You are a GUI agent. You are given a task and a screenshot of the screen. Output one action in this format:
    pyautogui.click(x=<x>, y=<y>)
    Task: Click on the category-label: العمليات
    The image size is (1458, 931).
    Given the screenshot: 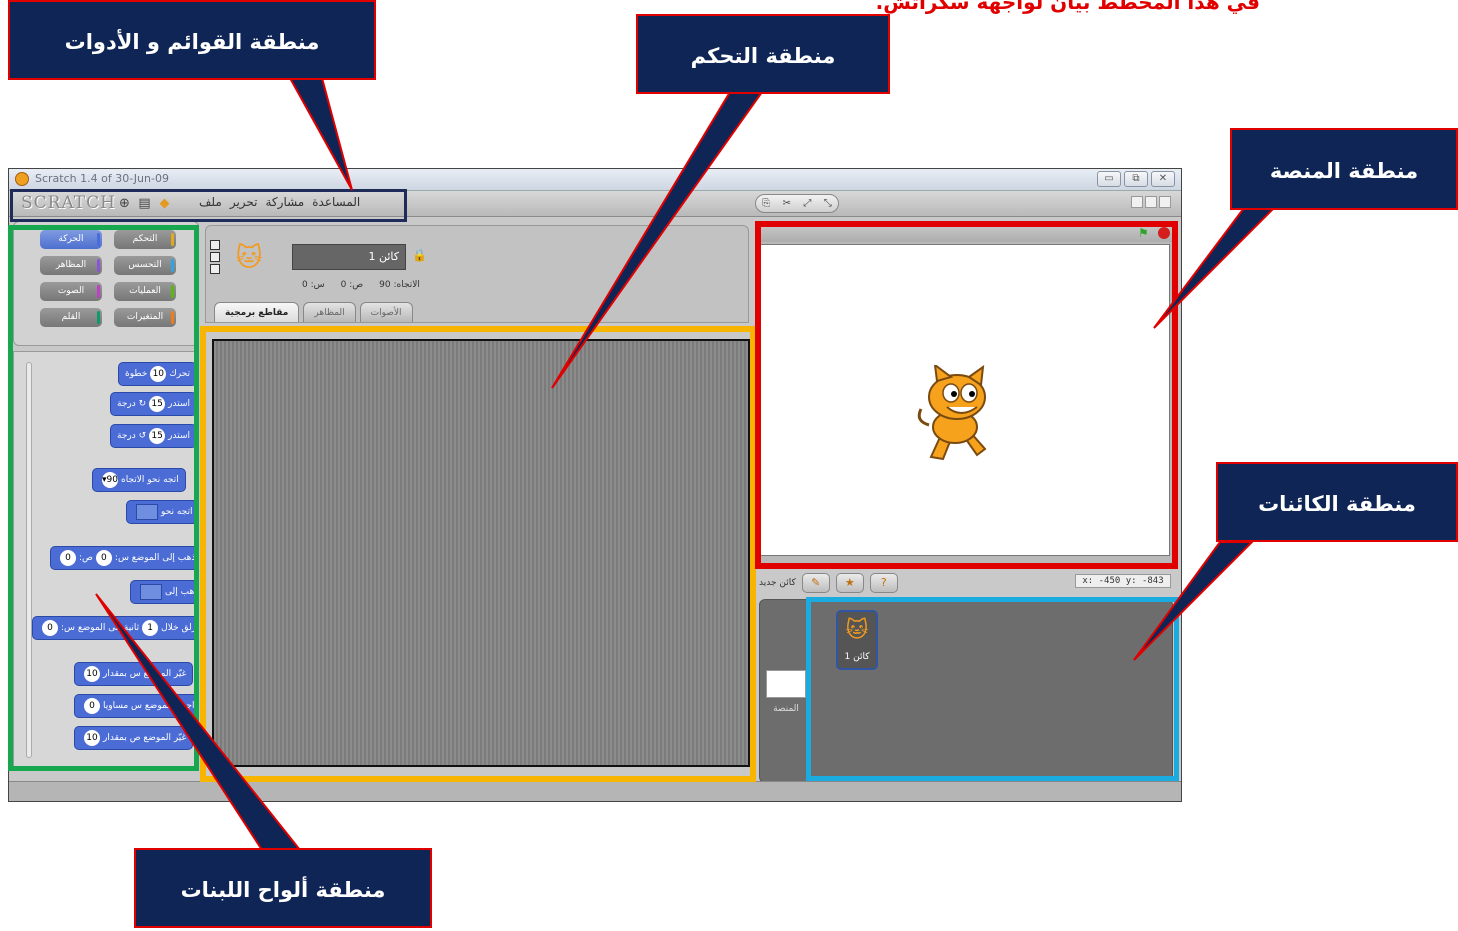 What is the action you would take?
    pyautogui.click(x=145, y=291)
    